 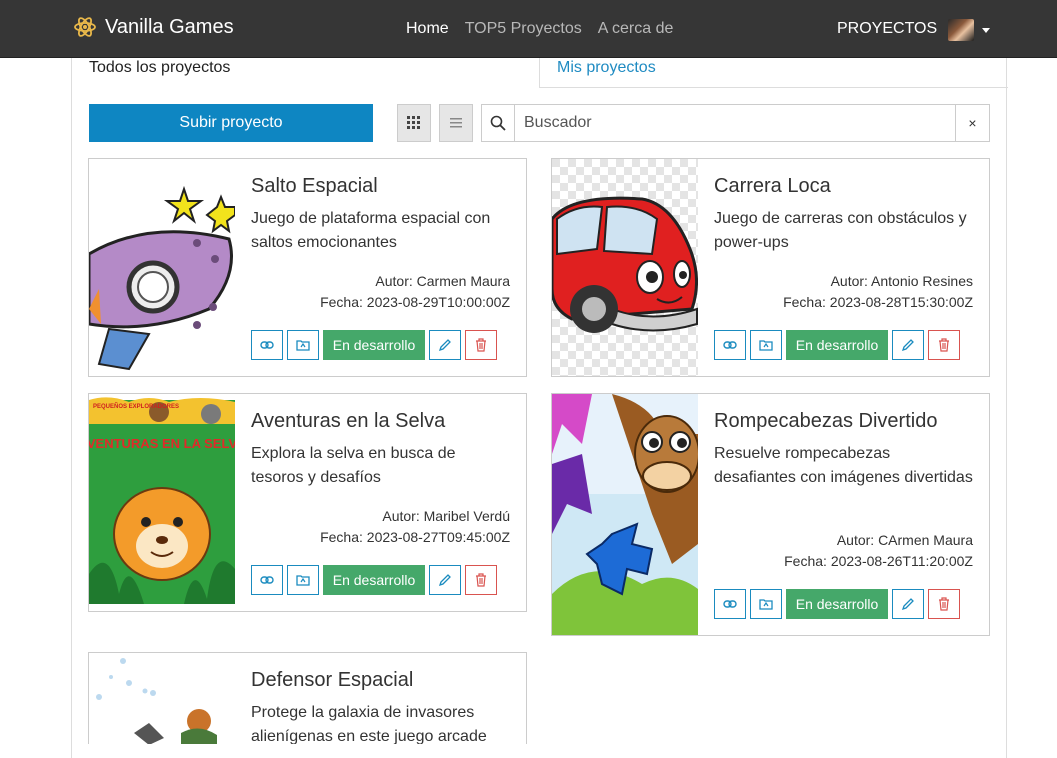 What do you see at coordinates (348, 421) in the screenshot?
I see `project-title: Aventuras en la Selva` at bounding box center [348, 421].